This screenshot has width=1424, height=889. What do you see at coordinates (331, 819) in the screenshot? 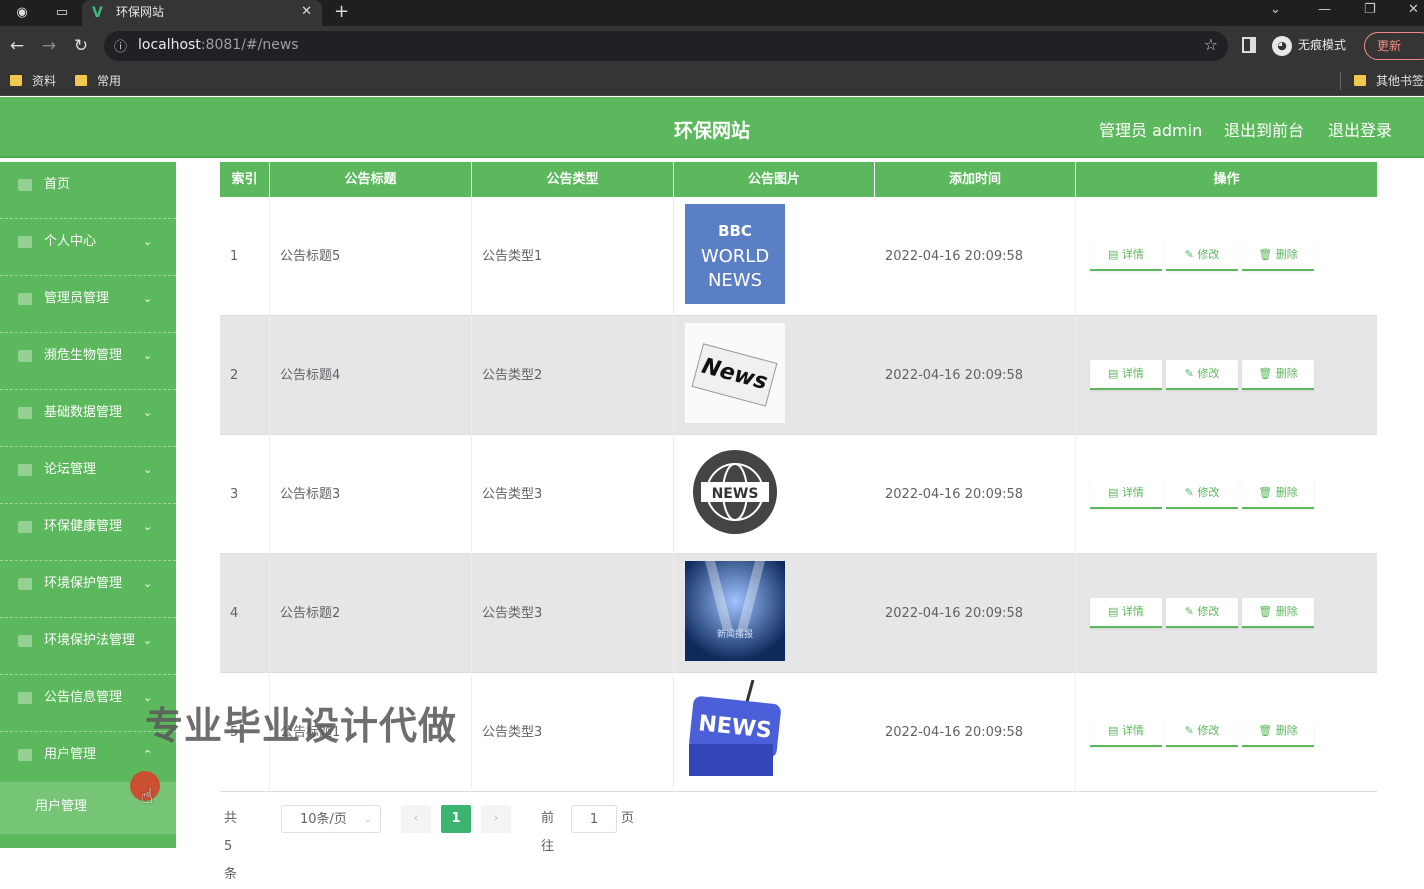
I see `page-size-select: 10条/页 ⌄` at bounding box center [331, 819].